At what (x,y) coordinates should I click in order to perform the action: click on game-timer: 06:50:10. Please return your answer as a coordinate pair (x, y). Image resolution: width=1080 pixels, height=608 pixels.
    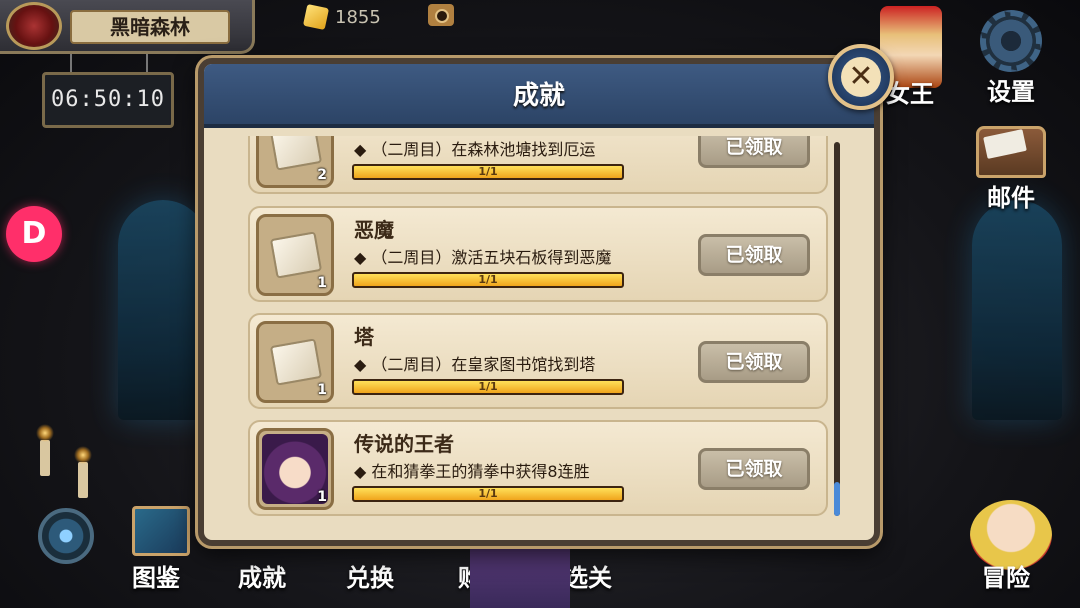
    Looking at the image, I should click on (108, 100).